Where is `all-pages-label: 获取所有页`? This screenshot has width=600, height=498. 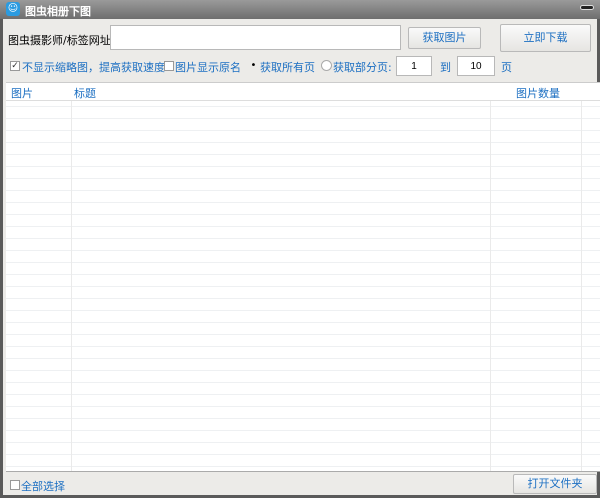 all-pages-label: 获取所有页 is located at coordinates (287, 67).